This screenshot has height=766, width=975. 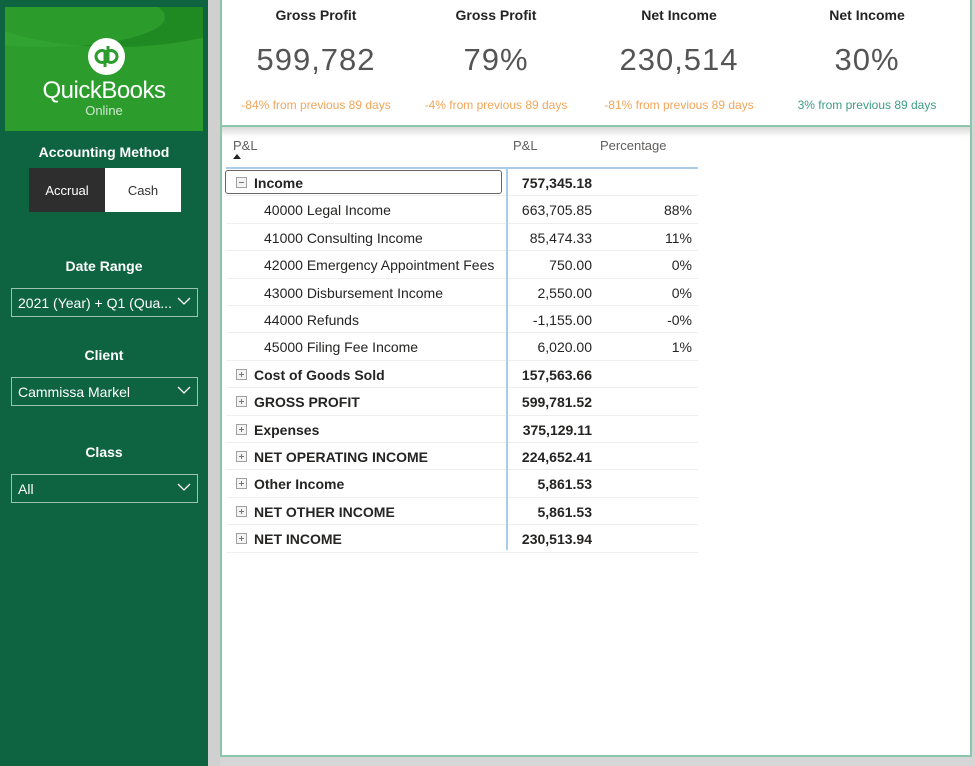 I want to click on table-row: 42000 Emergency Appointment Fees 750.00 0%, so click(x=462, y=265).